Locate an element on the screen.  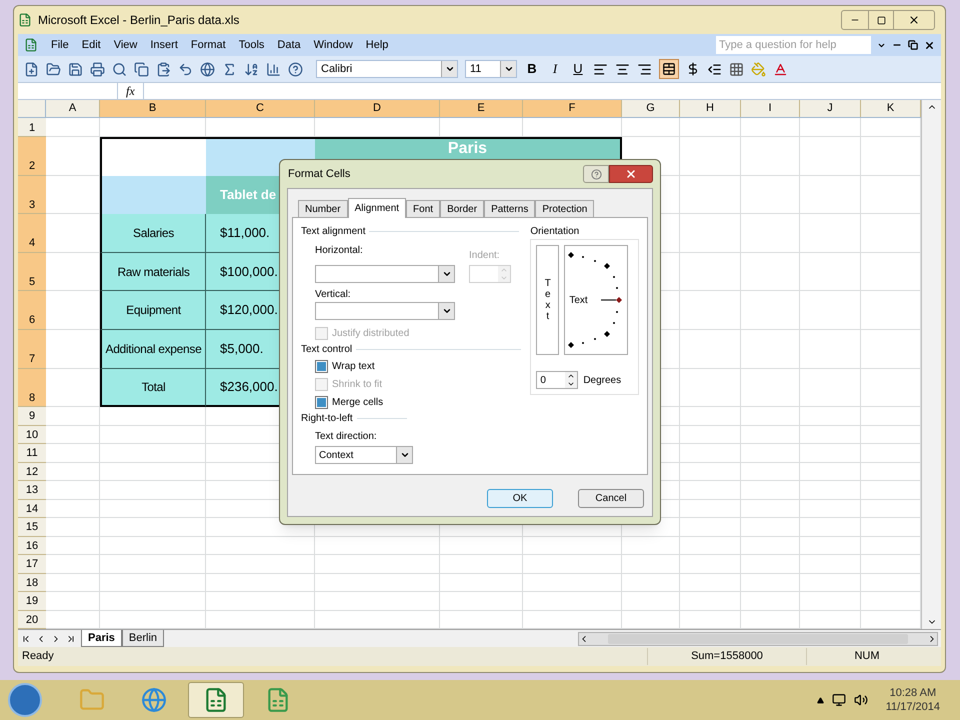
row-header: 15 is located at coordinates (32, 527).